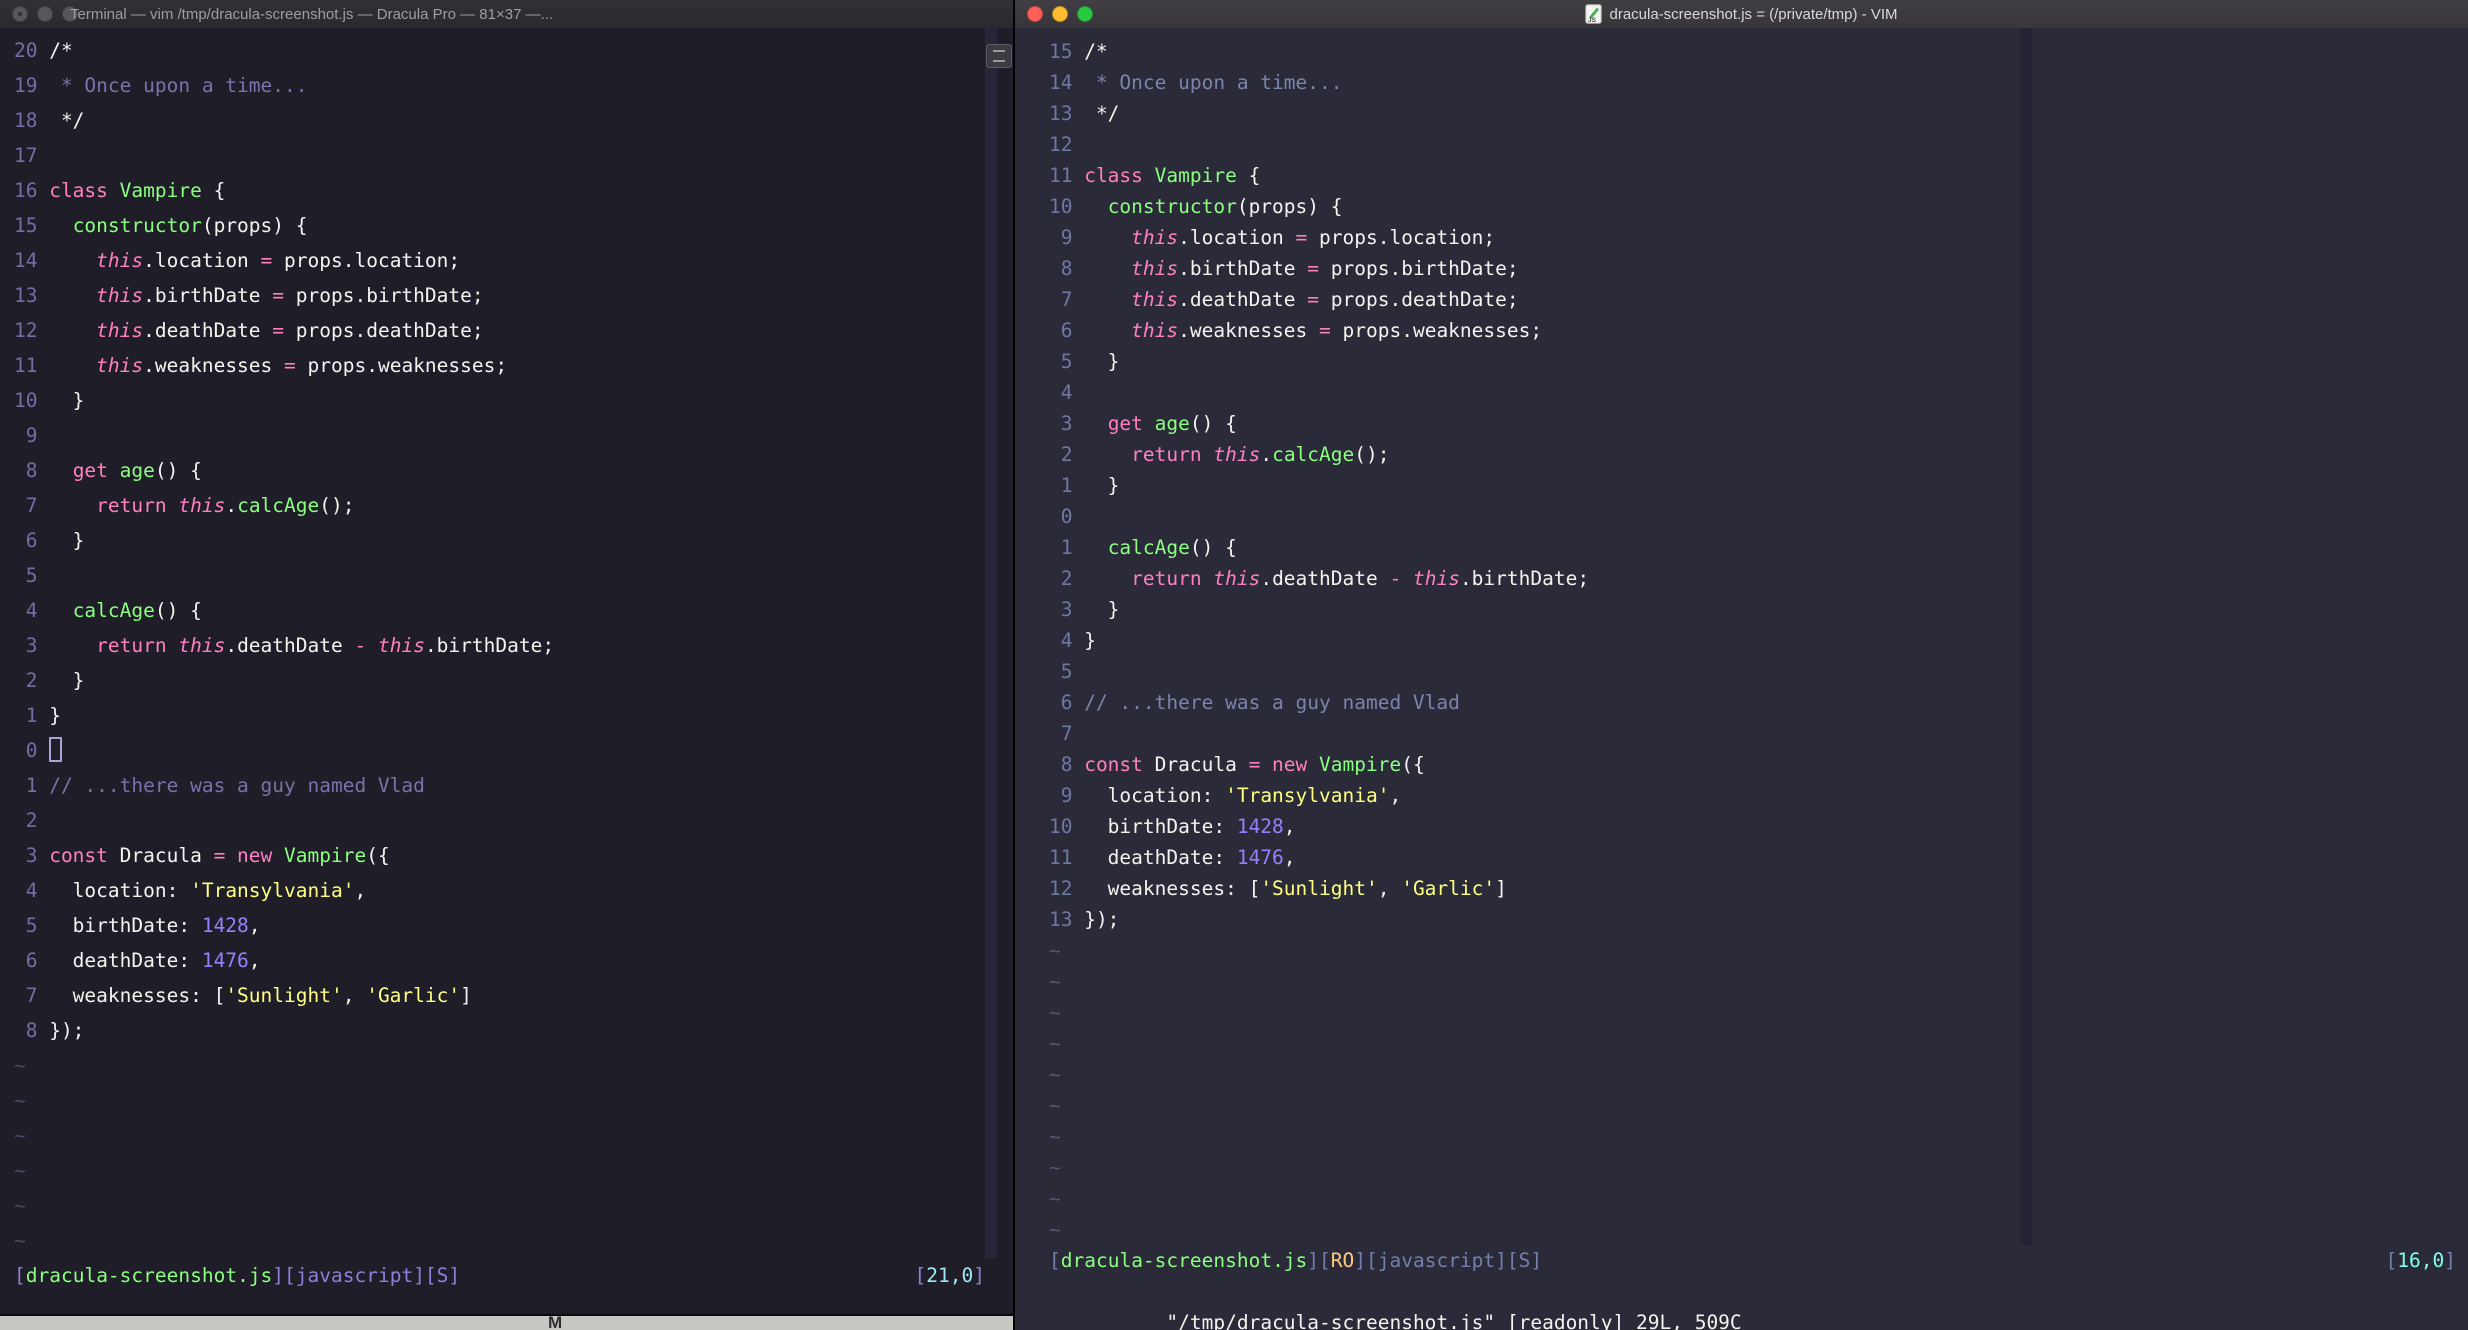 This screenshot has width=2468, height=1330. I want to click on code-line: 3 get age() {, so click(1741, 423).